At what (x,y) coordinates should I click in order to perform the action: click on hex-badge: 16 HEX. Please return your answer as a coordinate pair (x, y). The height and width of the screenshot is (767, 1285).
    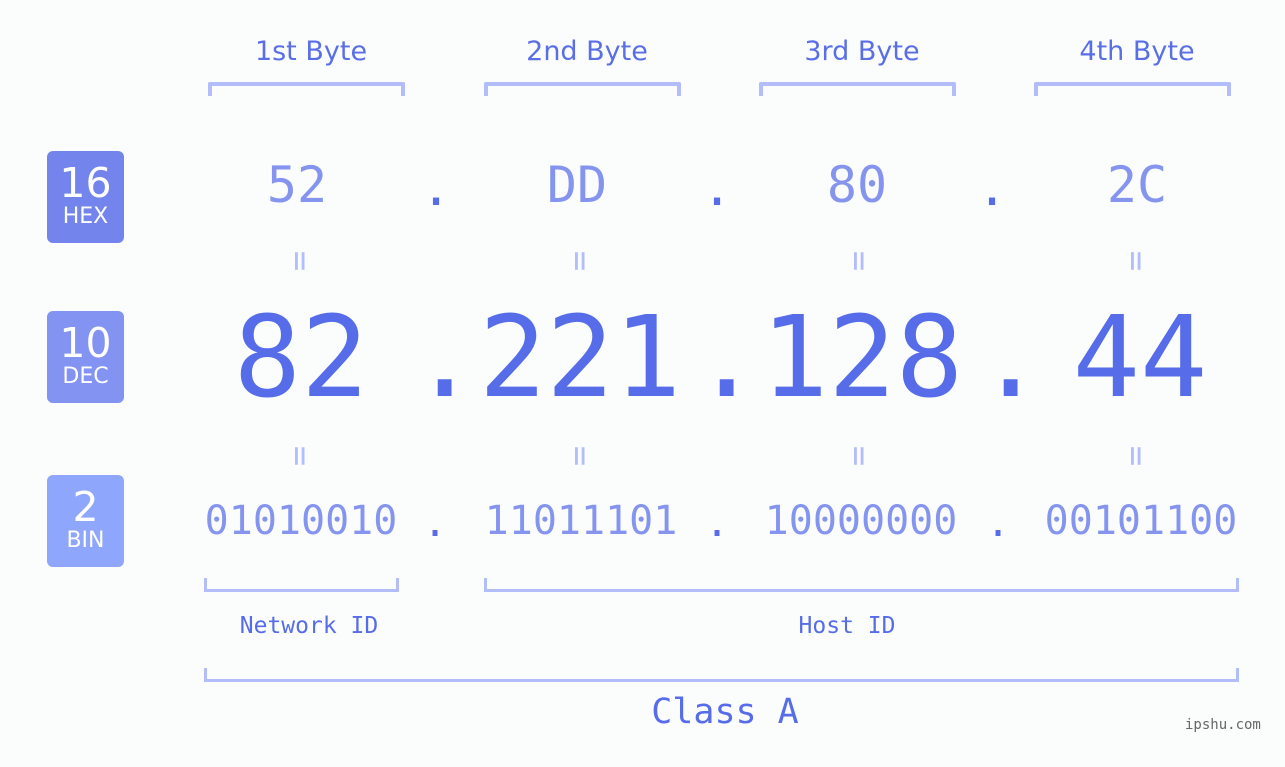
    Looking at the image, I should click on (85, 197).